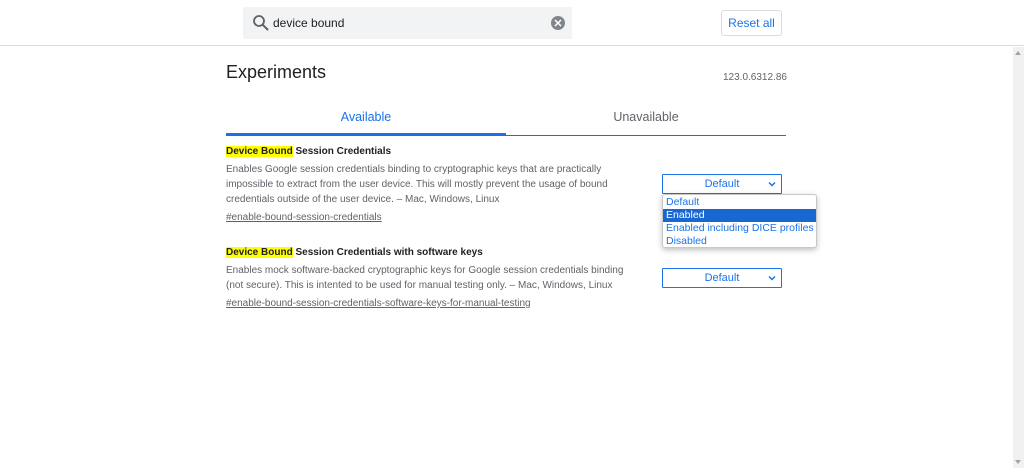 This screenshot has height=468, width=1024. Describe the element at coordinates (1018, 257) in the screenshot. I see `scrollbar` at that location.